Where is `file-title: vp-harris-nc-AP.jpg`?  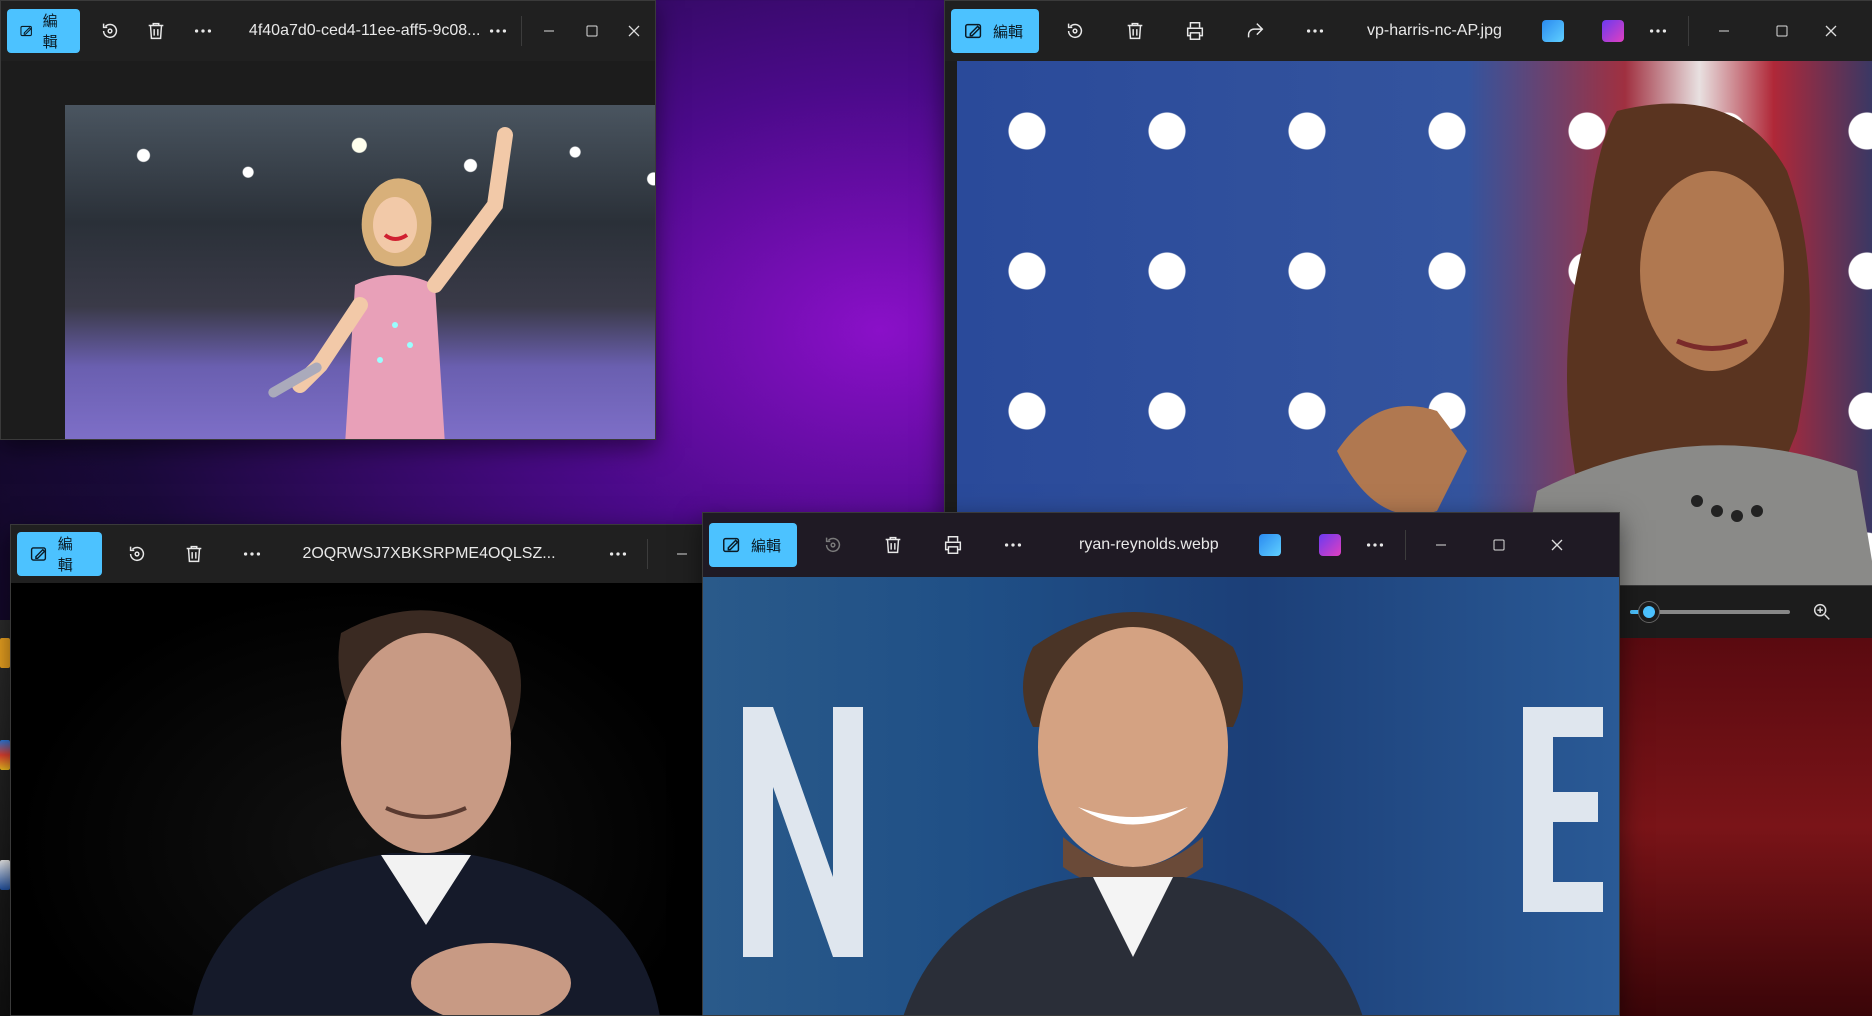
file-title: vp-harris-nc-AP.jpg is located at coordinates (1434, 30).